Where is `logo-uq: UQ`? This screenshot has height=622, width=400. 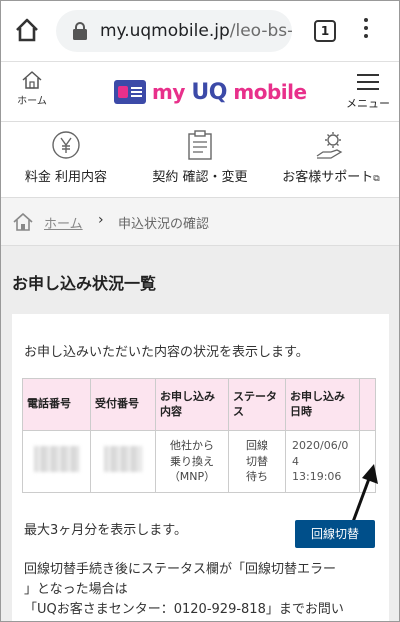
logo-uq: UQ is located at coordinates (209, 92).